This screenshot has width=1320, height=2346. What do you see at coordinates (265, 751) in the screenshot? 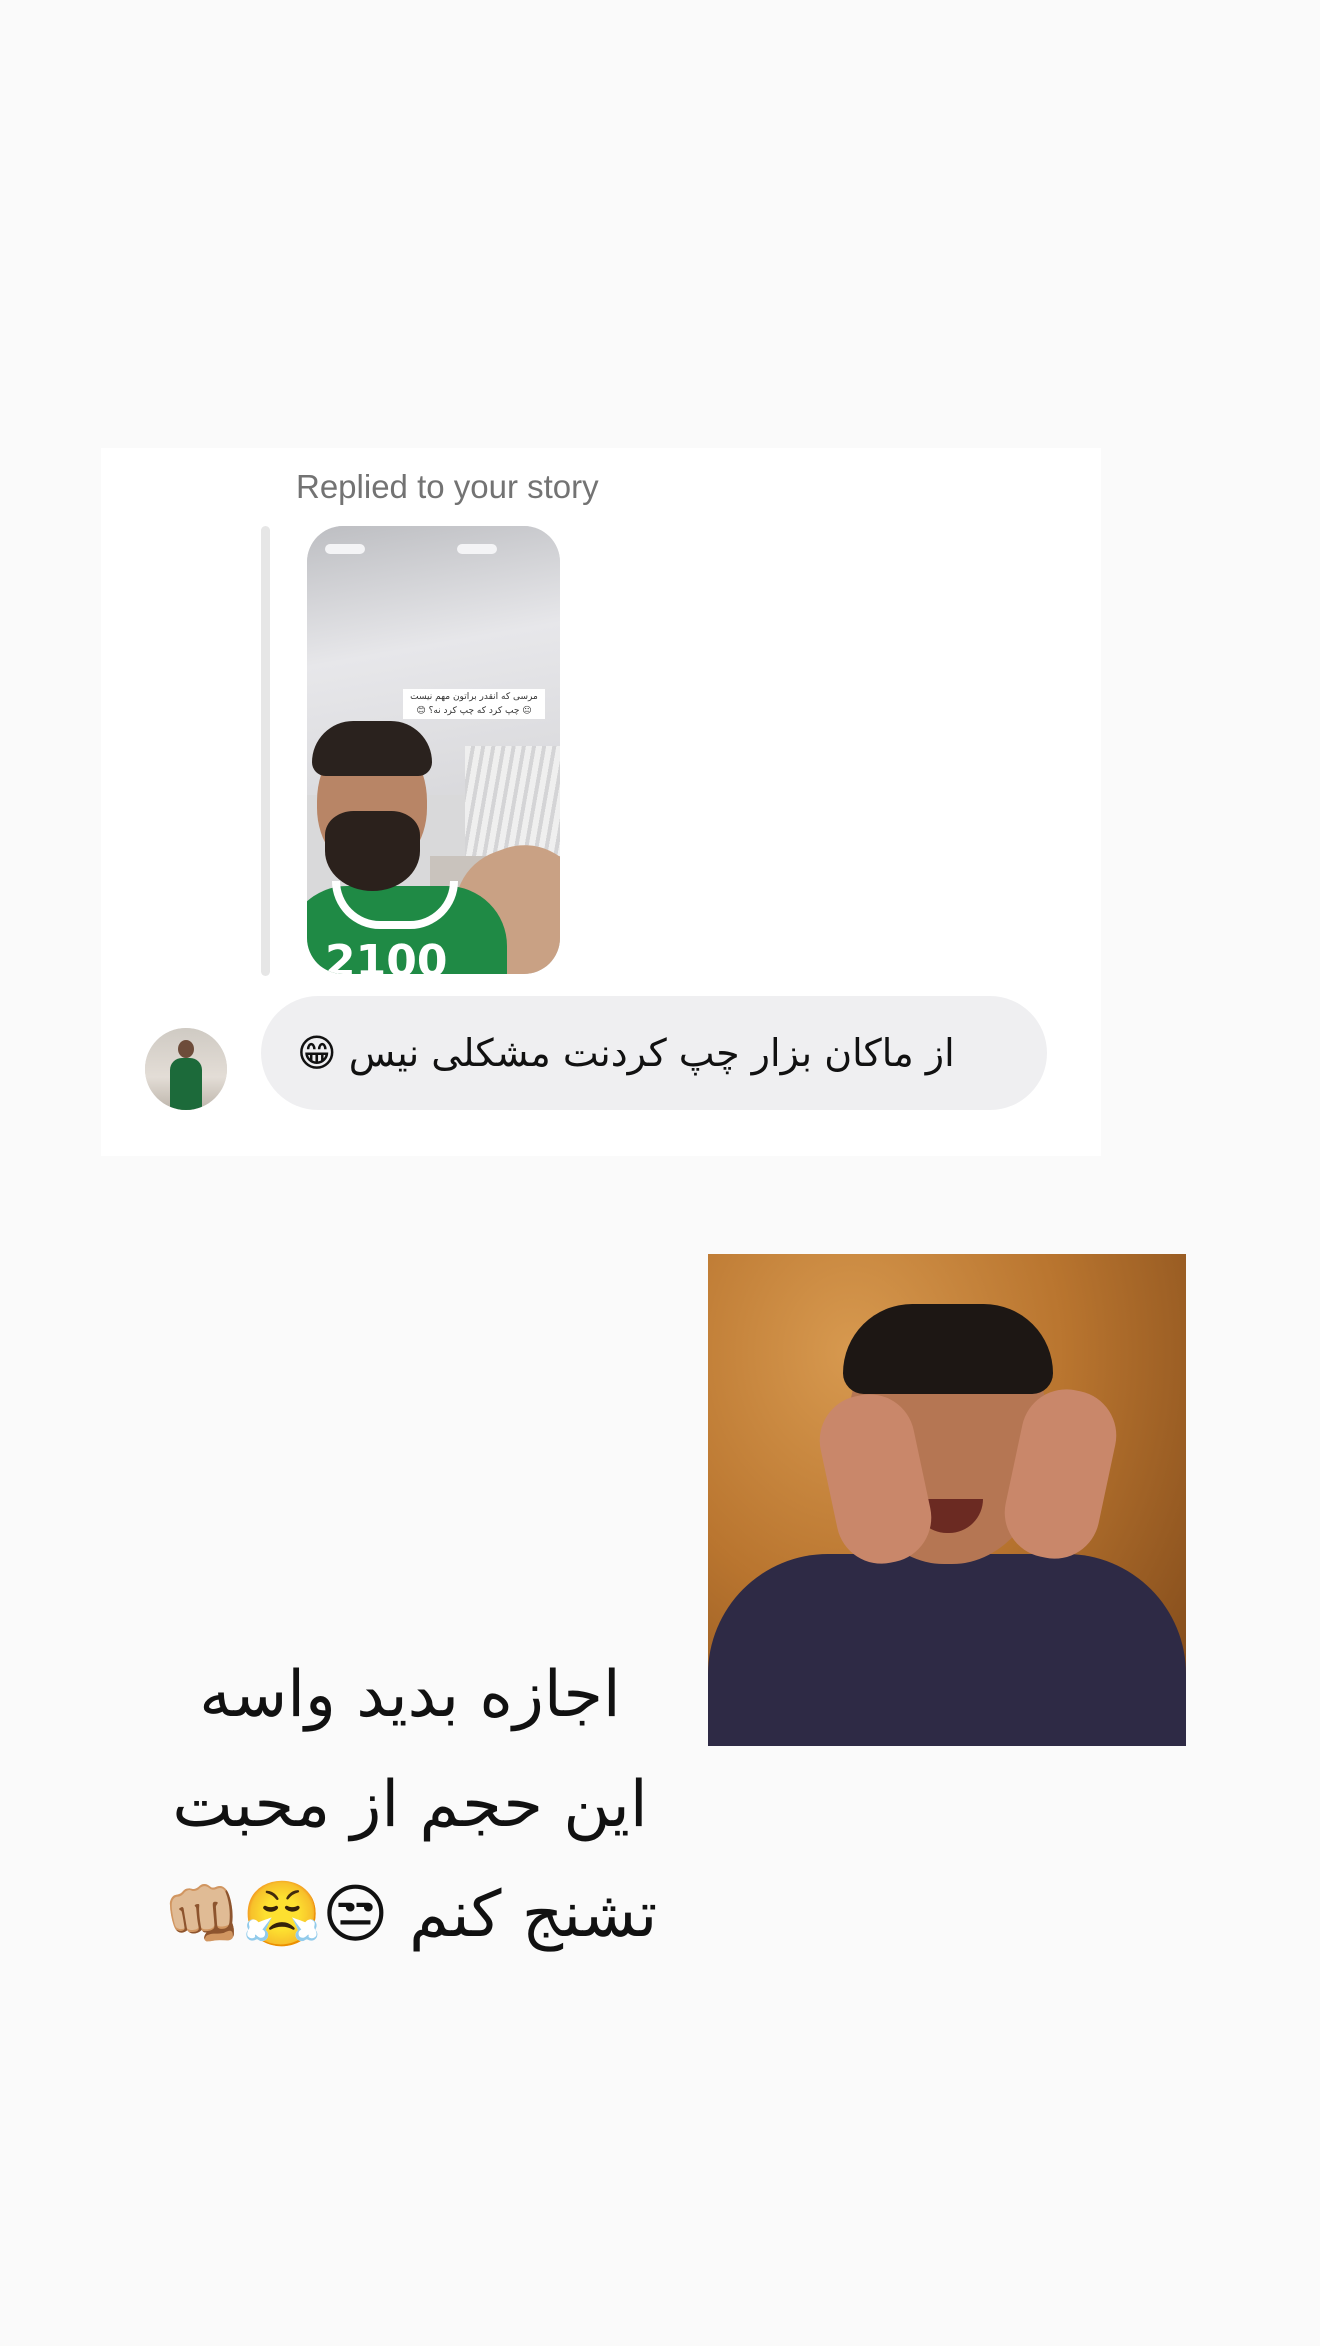
I see `reply-quote-bar` at bounding box center [265, 751].